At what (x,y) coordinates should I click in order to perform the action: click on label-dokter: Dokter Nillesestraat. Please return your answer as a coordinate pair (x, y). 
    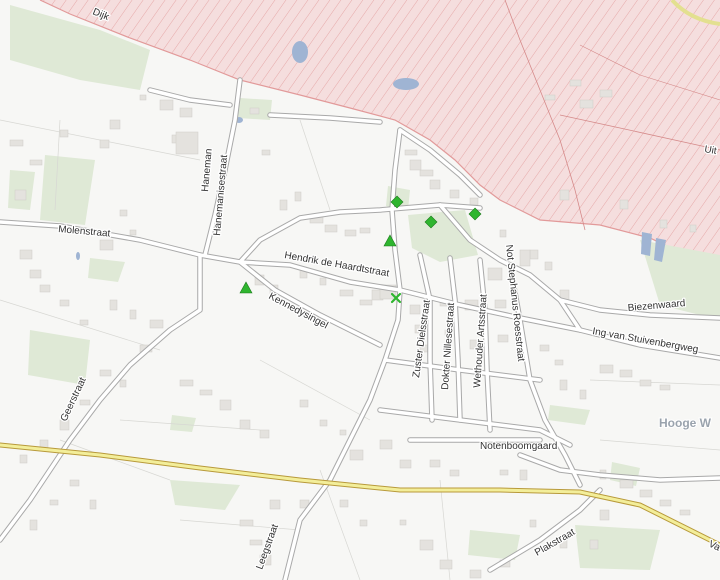
    Looking at the image, I should click on (448, 346).